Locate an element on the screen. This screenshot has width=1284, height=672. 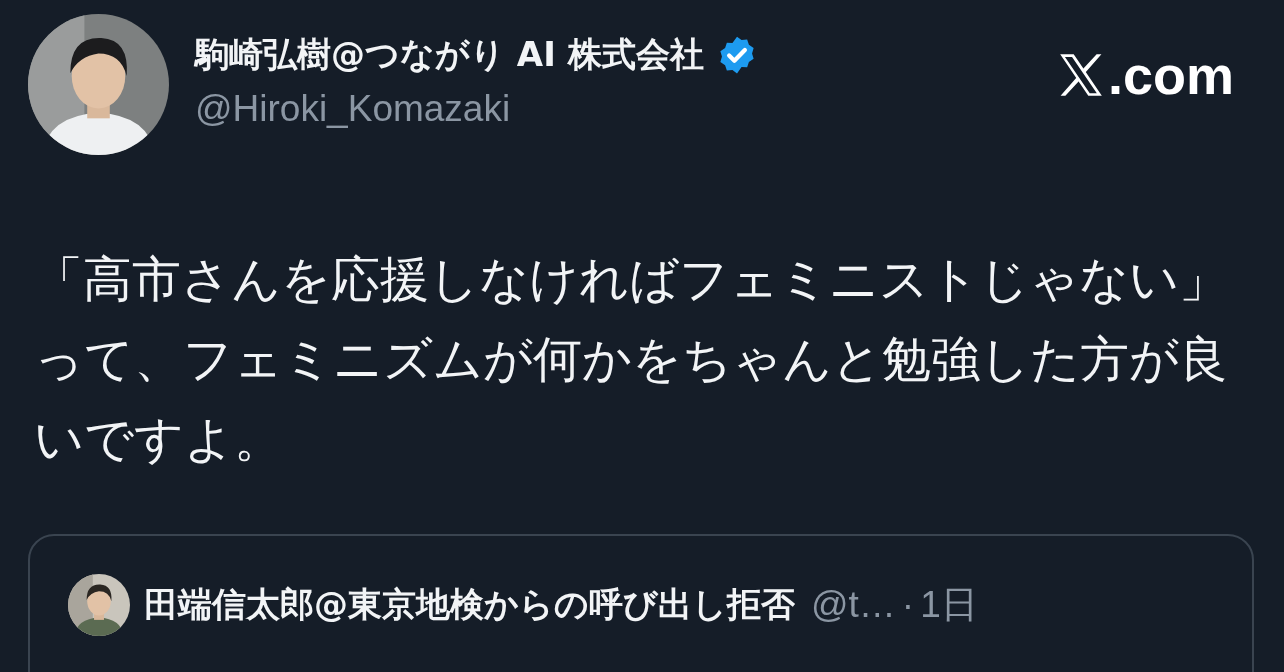
quoted-author-name: 田端信太郎@東京地検からの呼び出し拒否 is located at coordinates (469, 604).